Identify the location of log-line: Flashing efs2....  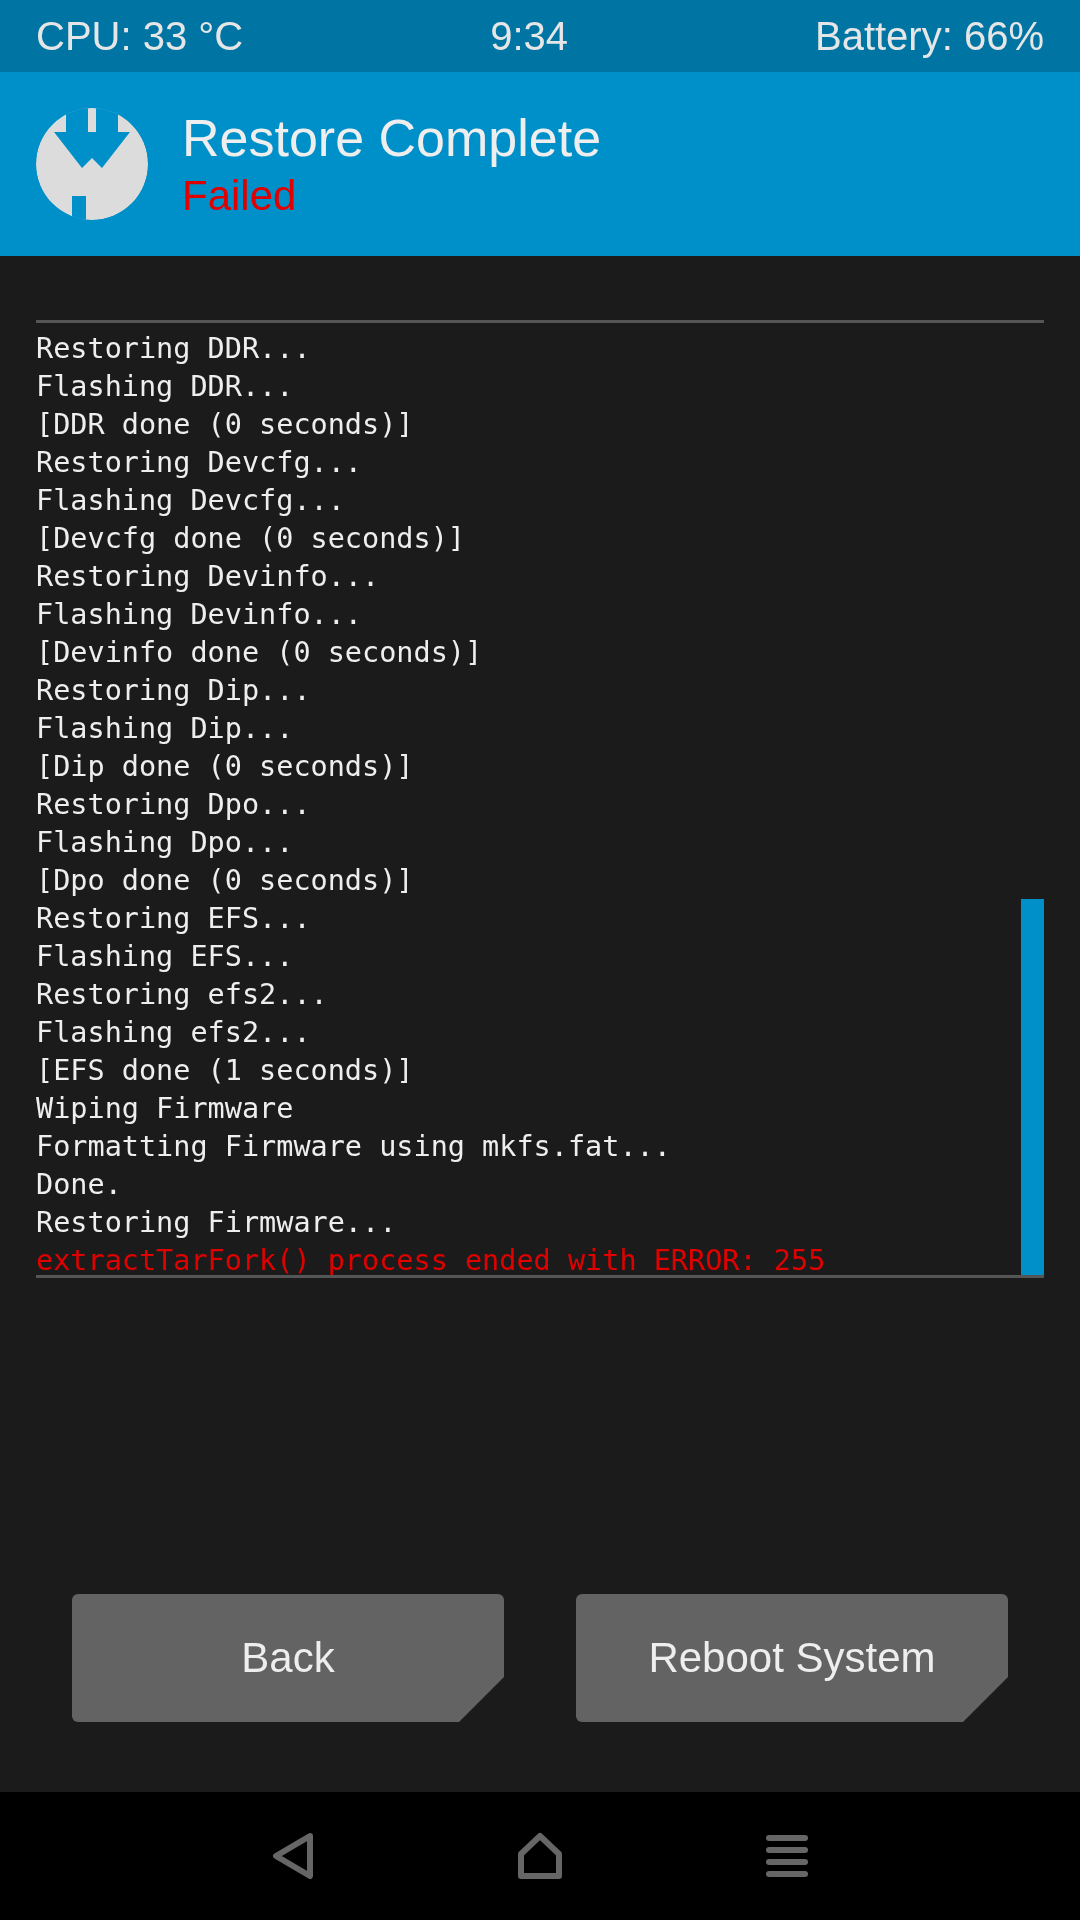
(174, 1033).